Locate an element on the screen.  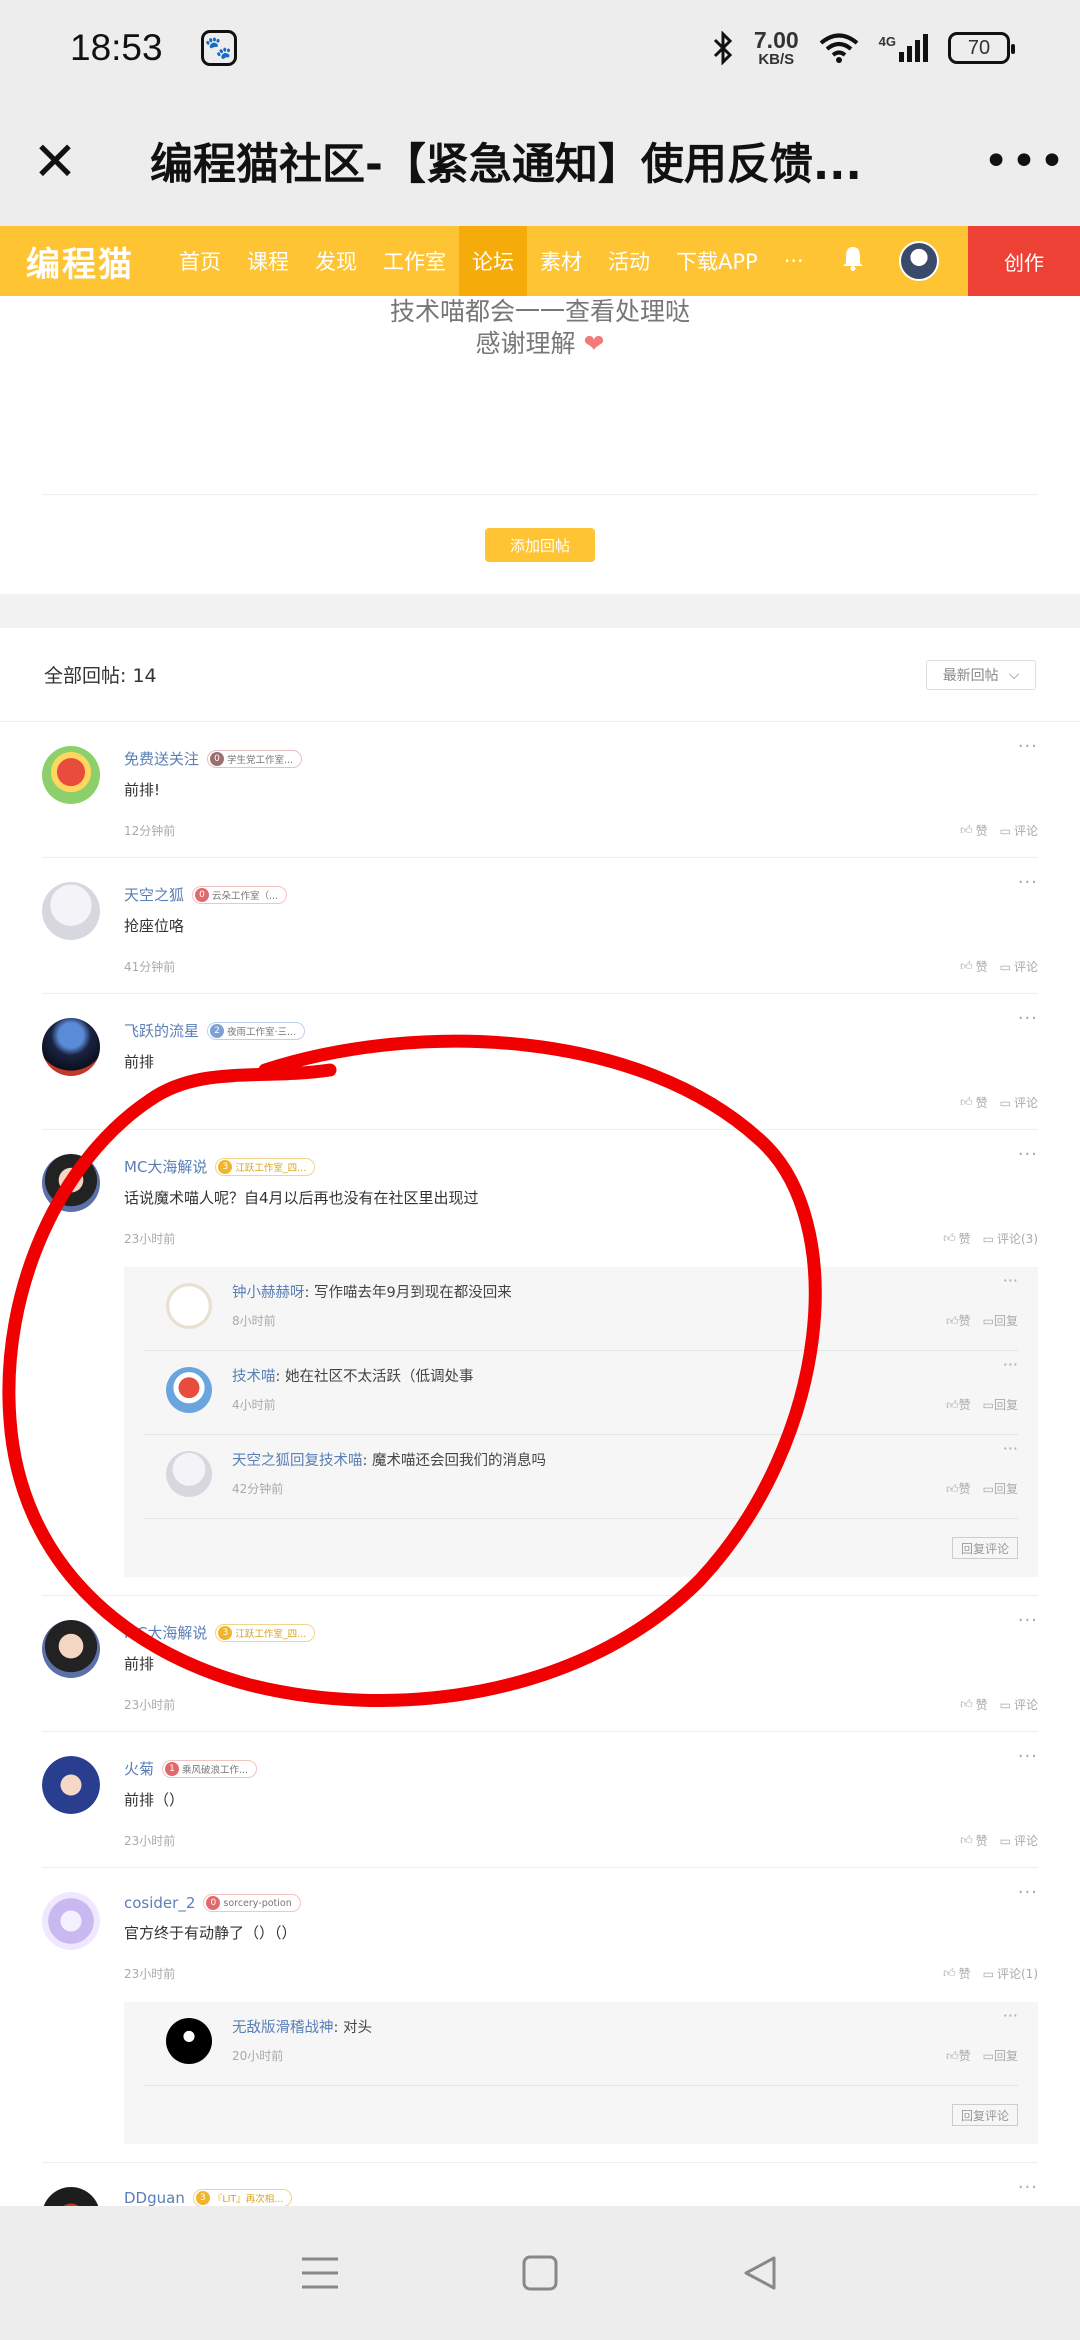
user-avatar is located at coordinates (918, 261).